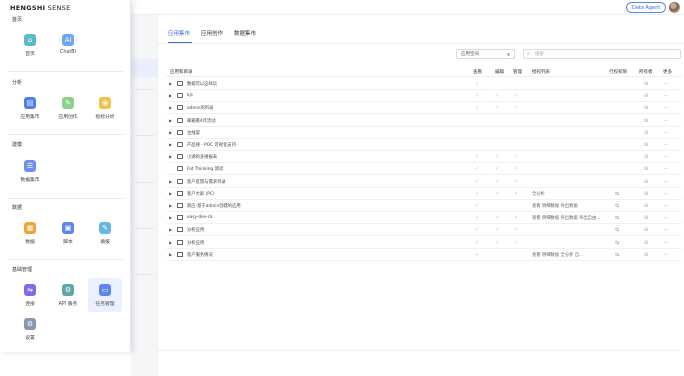 This screenshot has width=684, height=376. Describe the element at coordinates (200, 255) in the screenshot. I see `row-name: 客户服务情况` at that location.